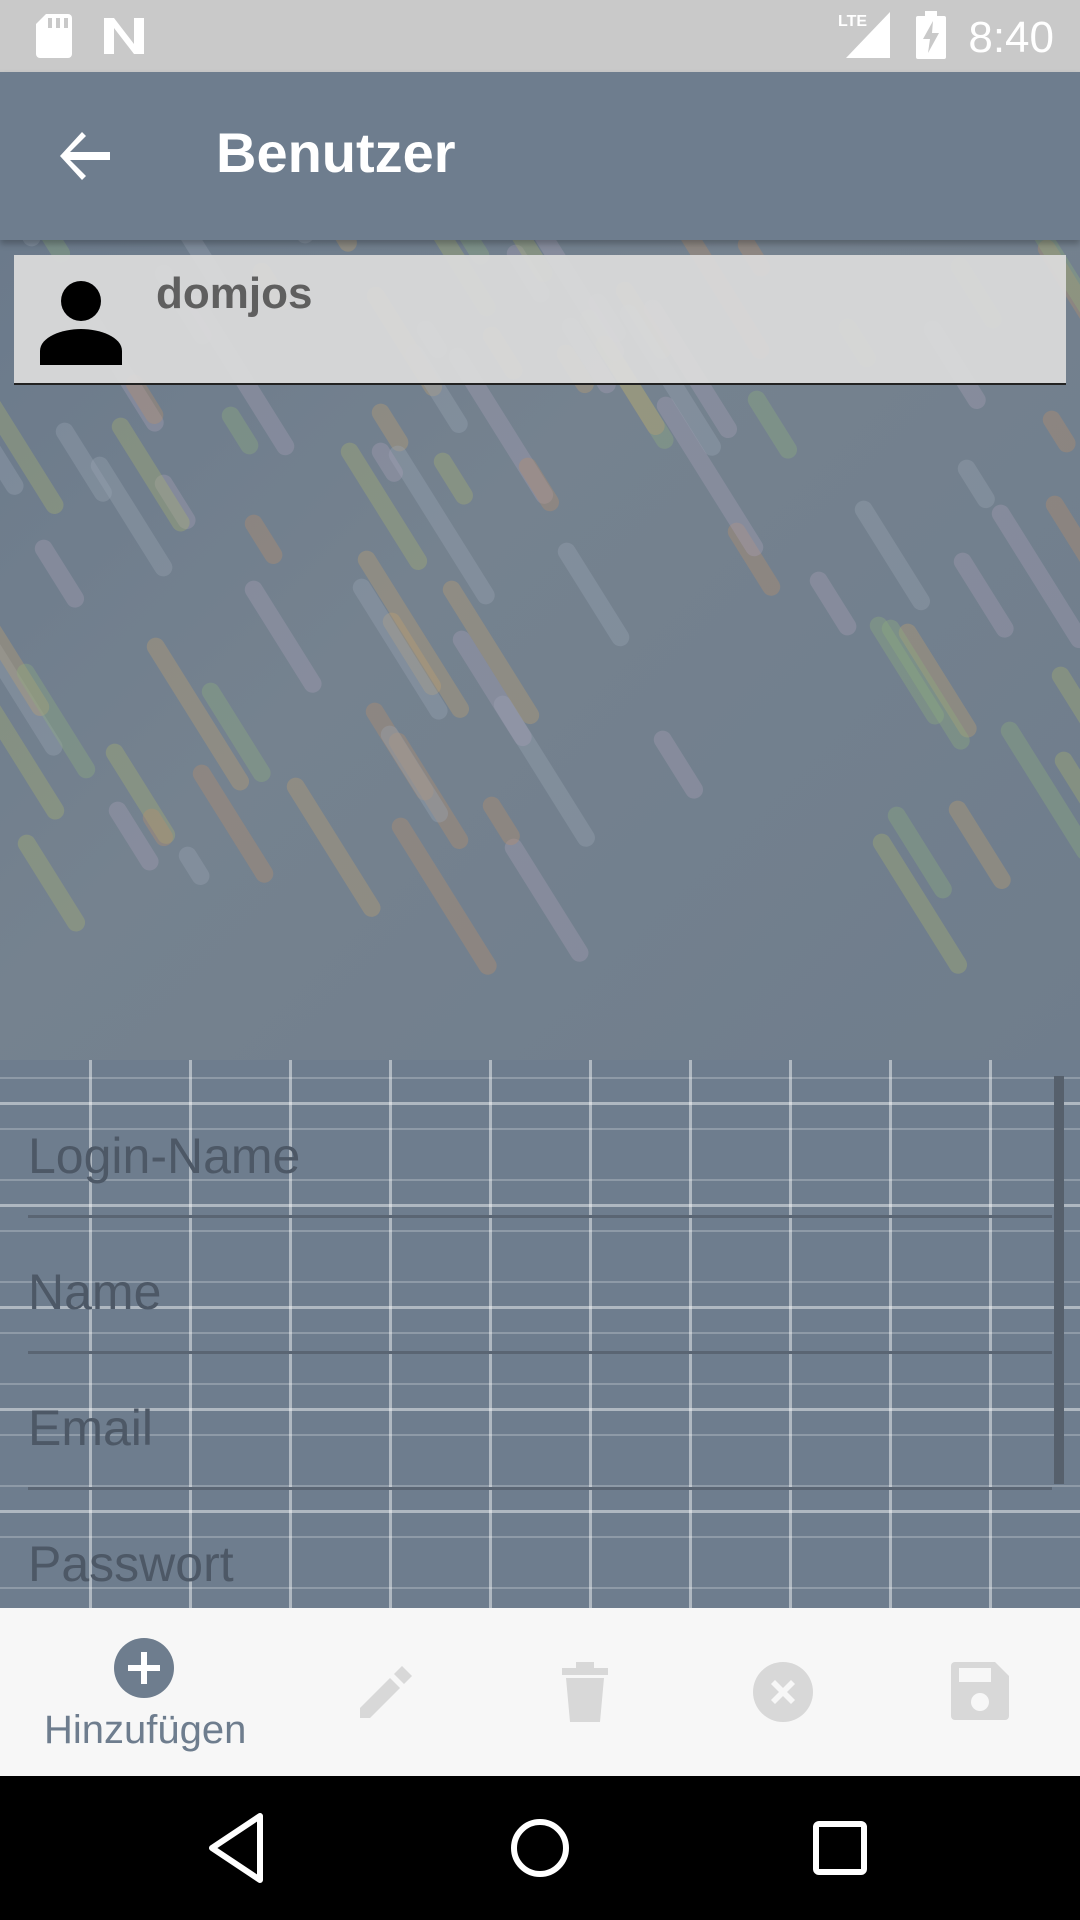 This screenshot has height=1920, width=1080. What do you see at coordinates (336, 152) in the screenshot?
I see `page-title: Benutzer` at bounding box center [336, 152].